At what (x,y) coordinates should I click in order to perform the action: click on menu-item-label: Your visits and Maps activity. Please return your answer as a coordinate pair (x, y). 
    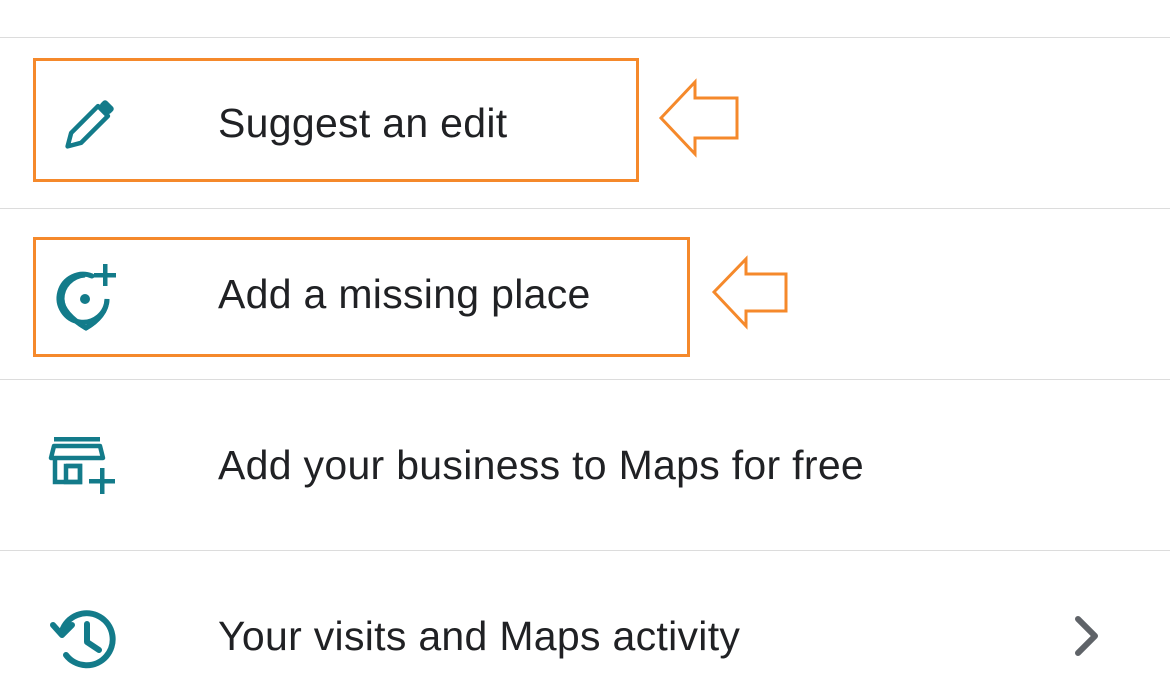
    Looking at the image, I should click on (479, 636).